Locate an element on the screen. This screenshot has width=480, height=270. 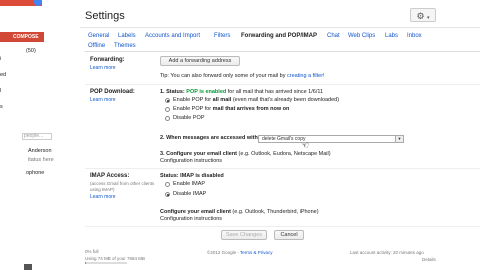
pop-status-prefix: 1. Status: is located at coordinates (173, 92).